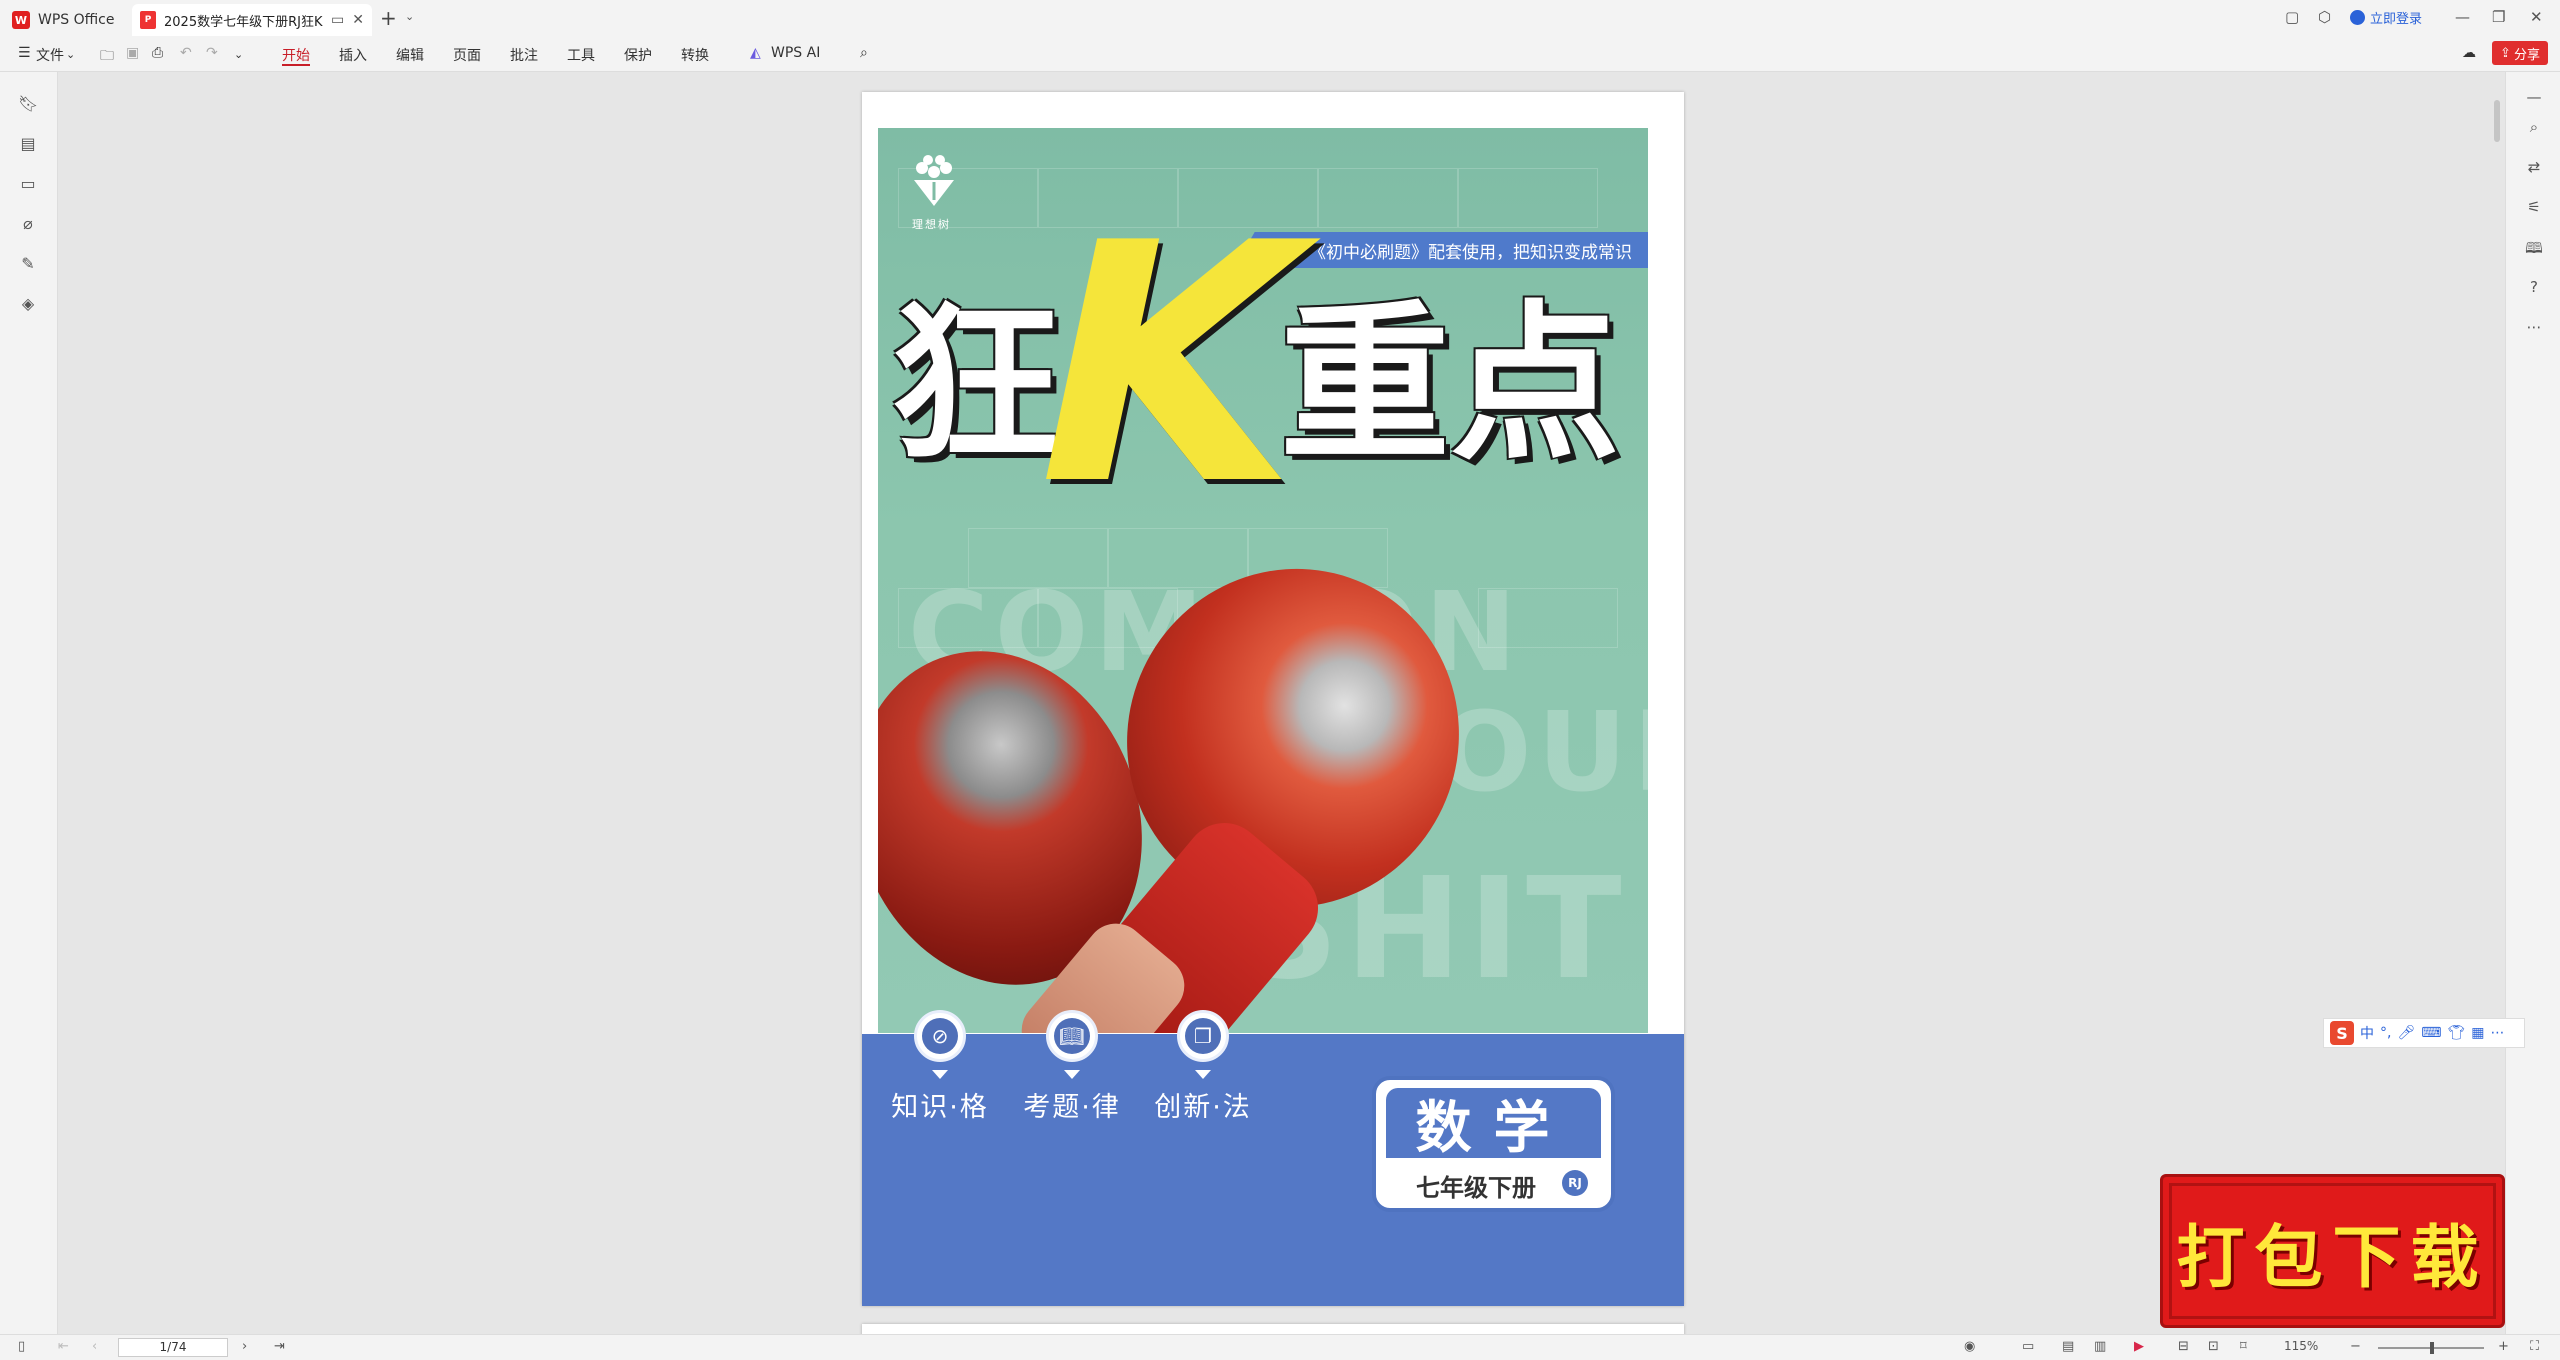 This screenshot has width=2560, height=1360. Describe the element at coordinates (173, 1347) in the screenshot. I see `page-number-field: 1/74` at that location.